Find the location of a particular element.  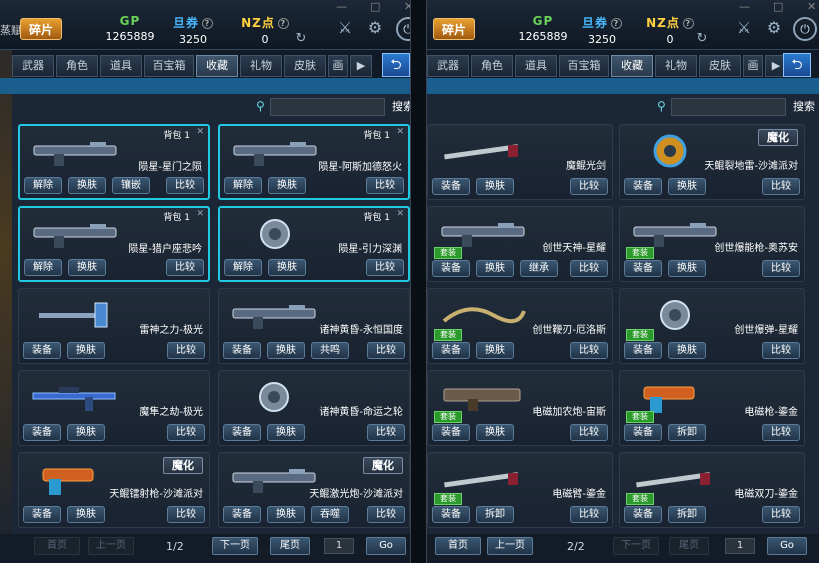

item-card: 诸神黄昏-永恒国度 装备 换肤 共鸣 比较 is located at coordinates (314, 326).